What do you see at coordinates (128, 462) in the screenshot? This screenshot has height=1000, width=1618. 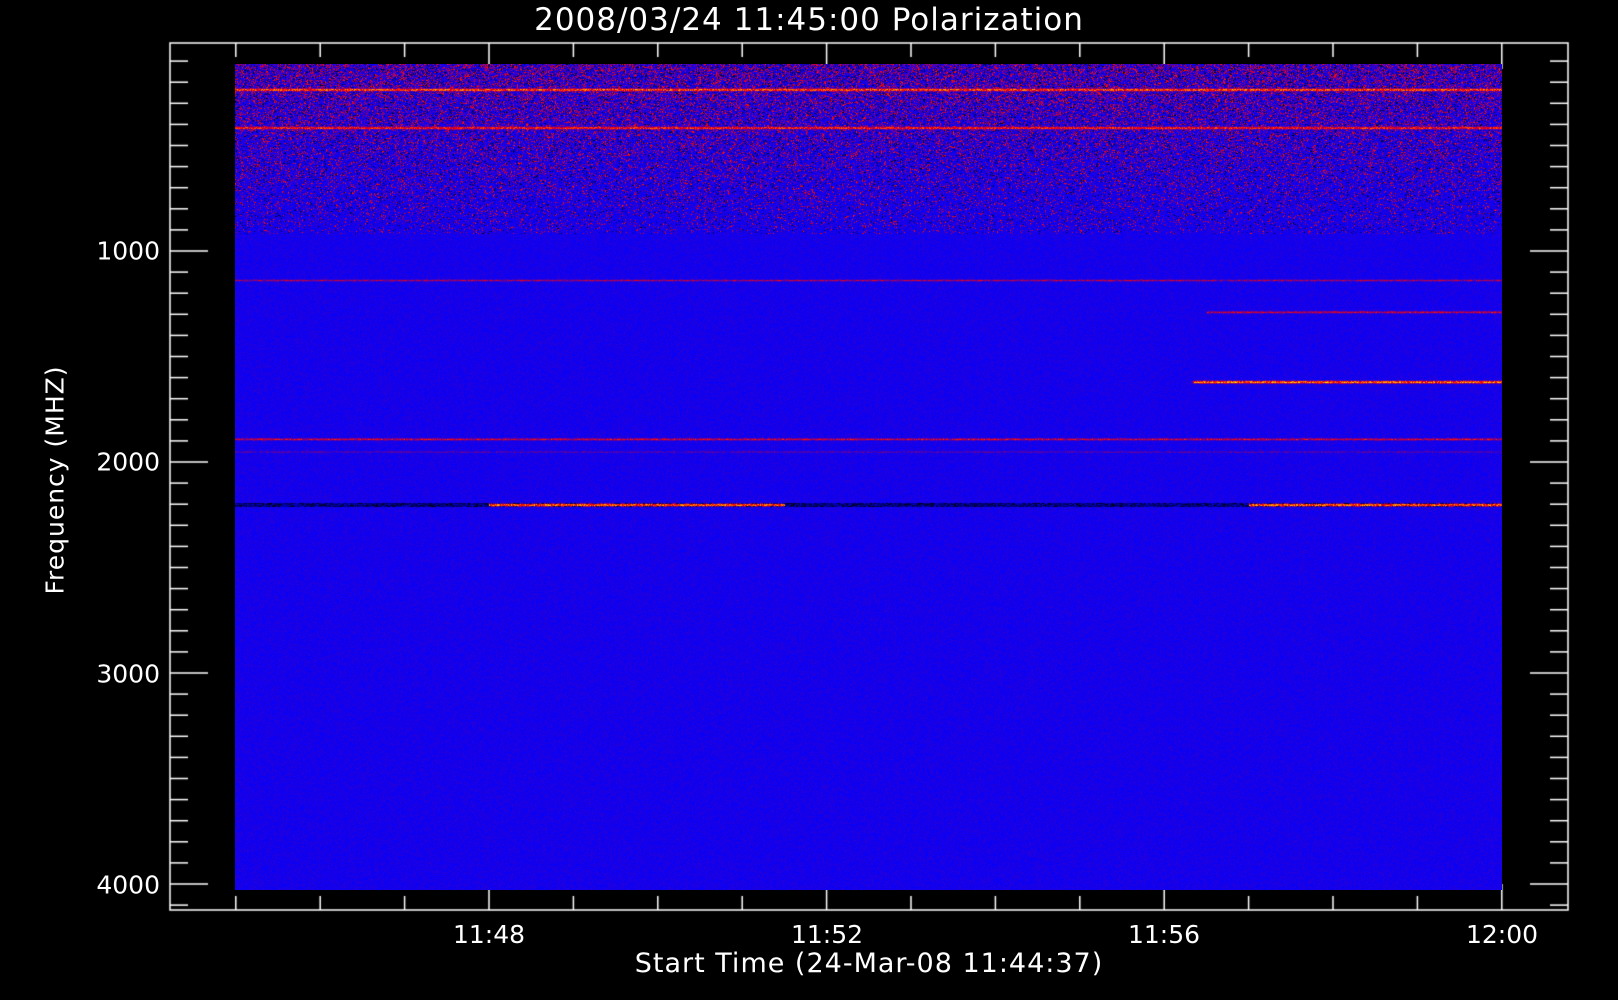 I see `y-tick-label-2000: 2000` at bounding box center [128, 462].